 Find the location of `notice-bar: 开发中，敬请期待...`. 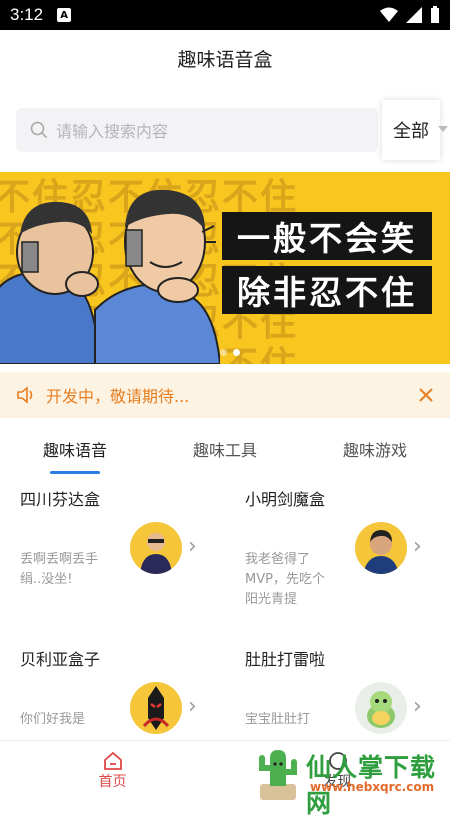

notice-bar: 开发中，敬请期待... is located at coordinates (225, 395).